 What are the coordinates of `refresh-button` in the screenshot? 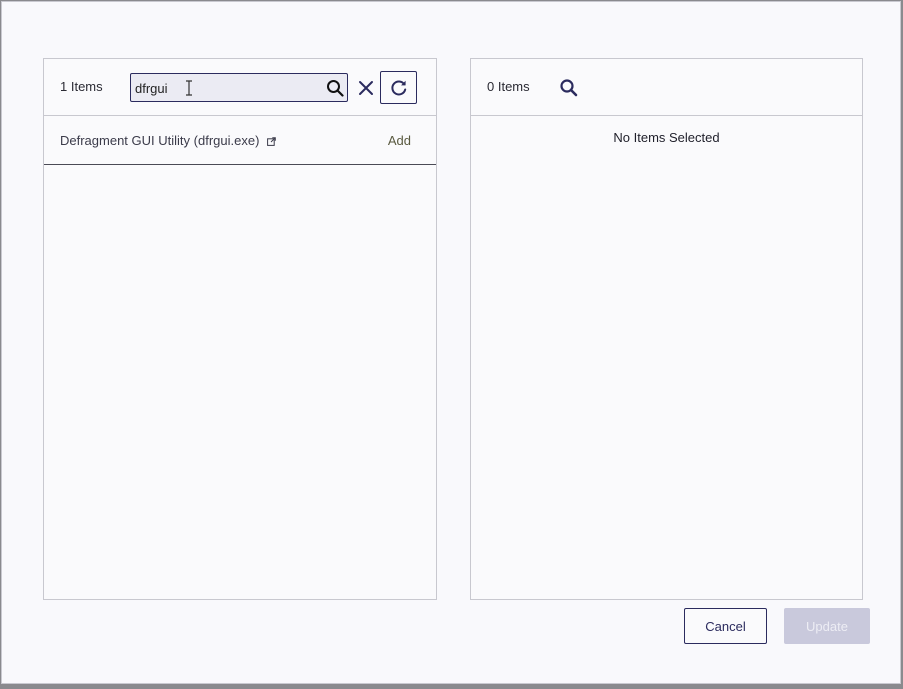 It's located at (398, 87).